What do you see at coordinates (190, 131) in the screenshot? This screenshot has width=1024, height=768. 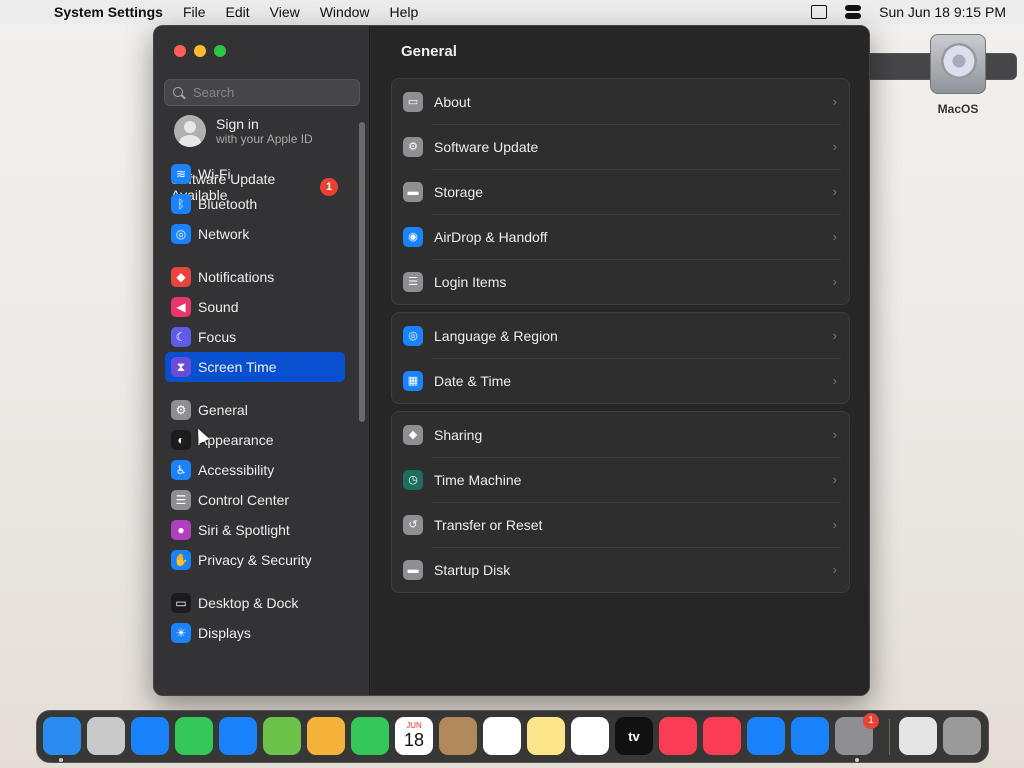 I see `avatar-icon` at bounding box center [190, 131].